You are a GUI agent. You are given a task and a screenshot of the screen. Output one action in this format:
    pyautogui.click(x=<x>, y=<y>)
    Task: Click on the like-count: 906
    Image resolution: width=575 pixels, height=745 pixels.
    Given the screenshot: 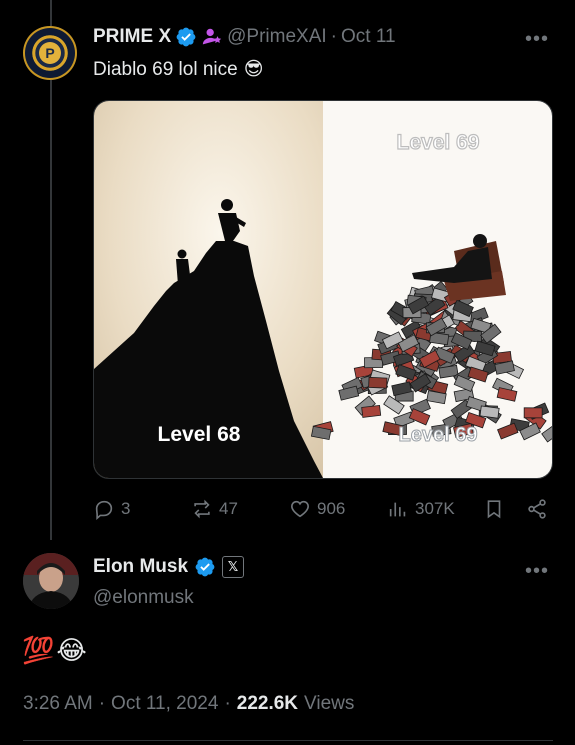 What is the action you would take?
    pyautogui.click(x=331, y=508)
    